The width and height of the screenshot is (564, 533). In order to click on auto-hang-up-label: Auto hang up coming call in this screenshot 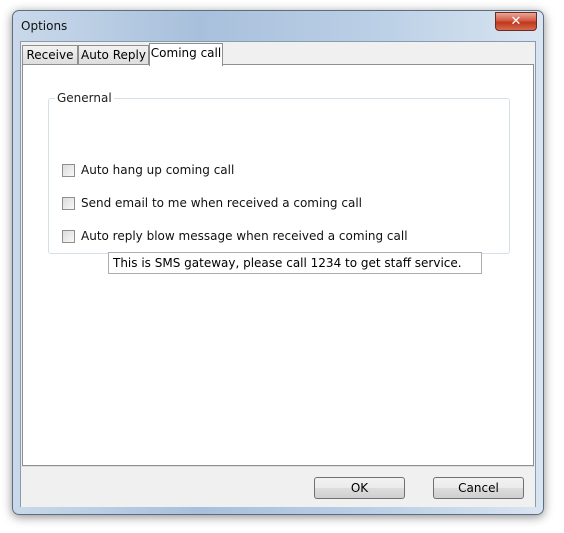, I will do `click(157, 170)`.